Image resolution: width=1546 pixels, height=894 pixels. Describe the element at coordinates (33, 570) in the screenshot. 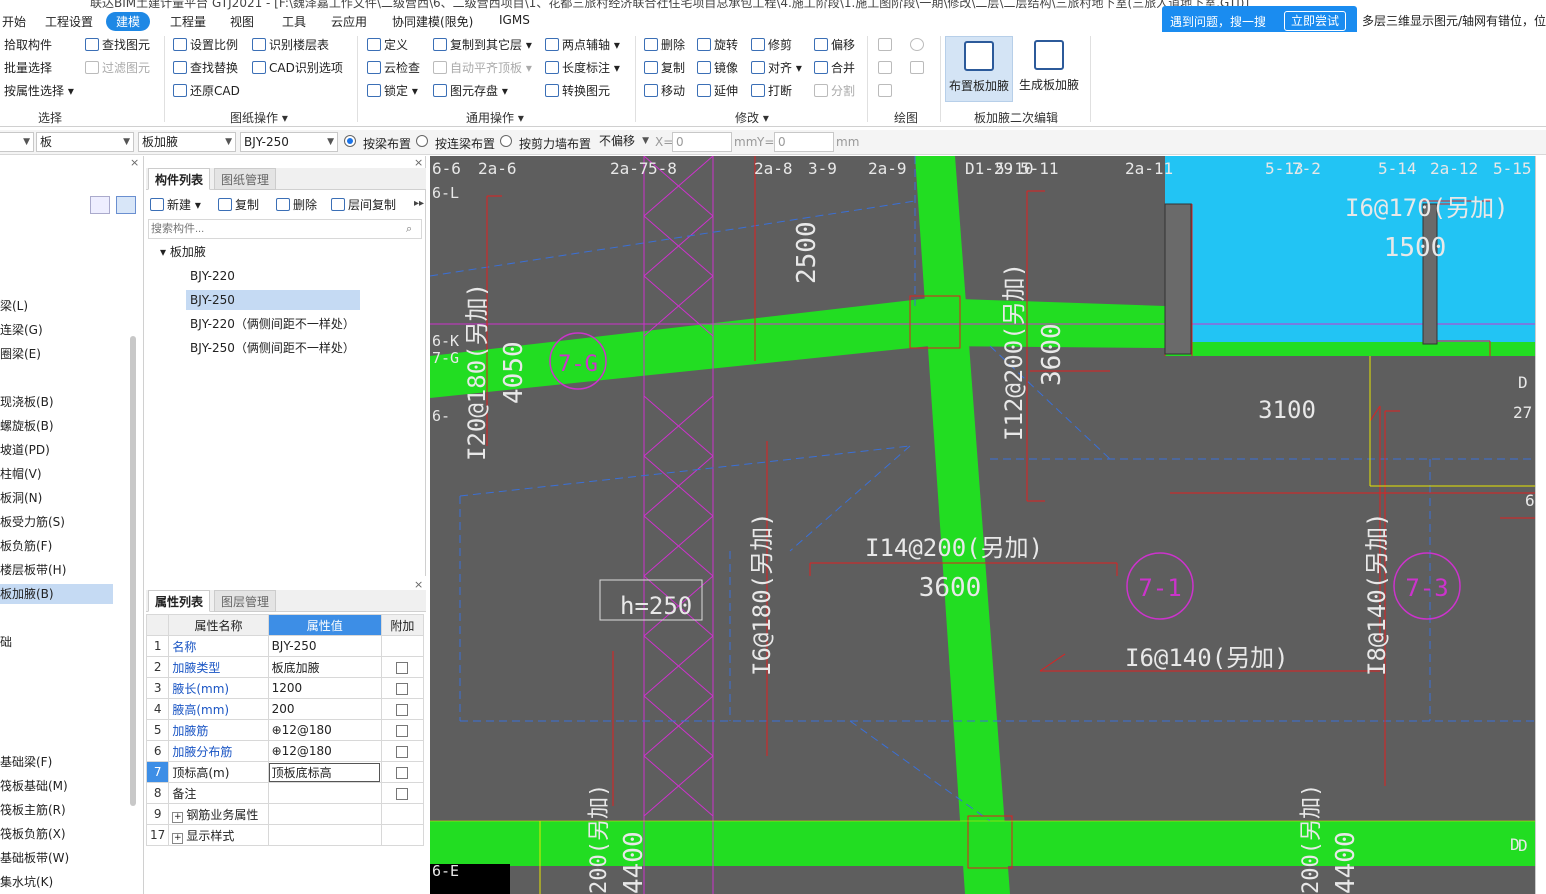

I see `nav-item: 楼层板带(H)` at that location.